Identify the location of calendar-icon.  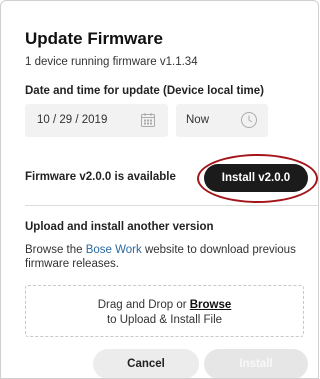
(148, 120).